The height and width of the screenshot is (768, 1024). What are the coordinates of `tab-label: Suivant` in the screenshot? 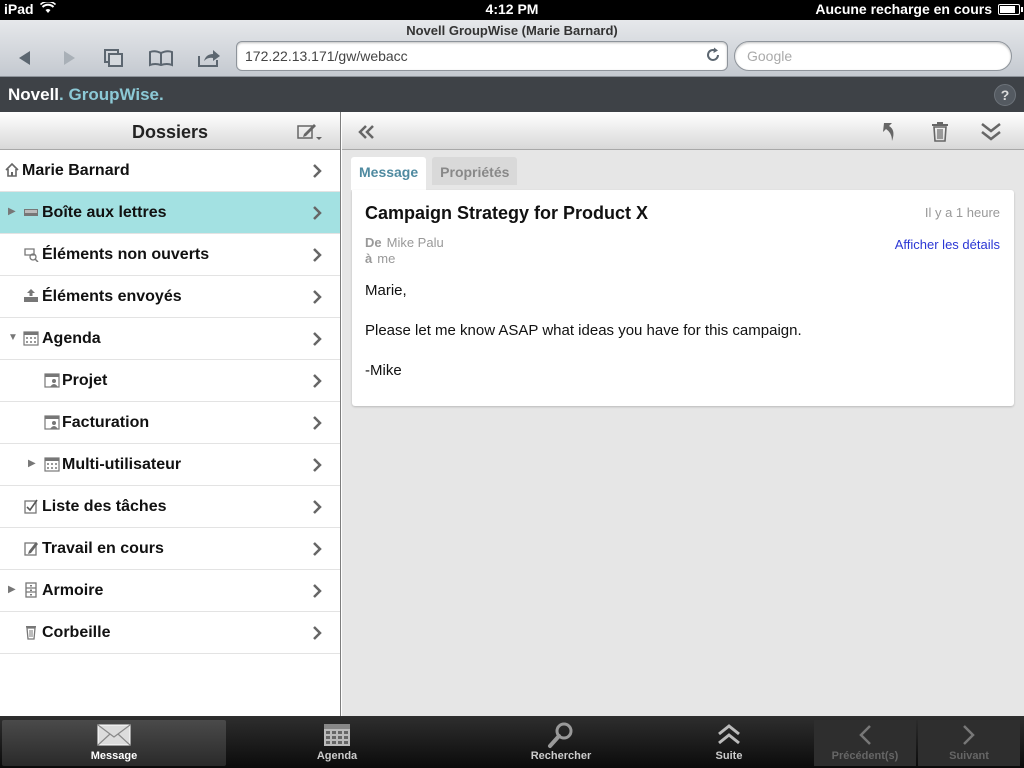 It's located at (969, 756).